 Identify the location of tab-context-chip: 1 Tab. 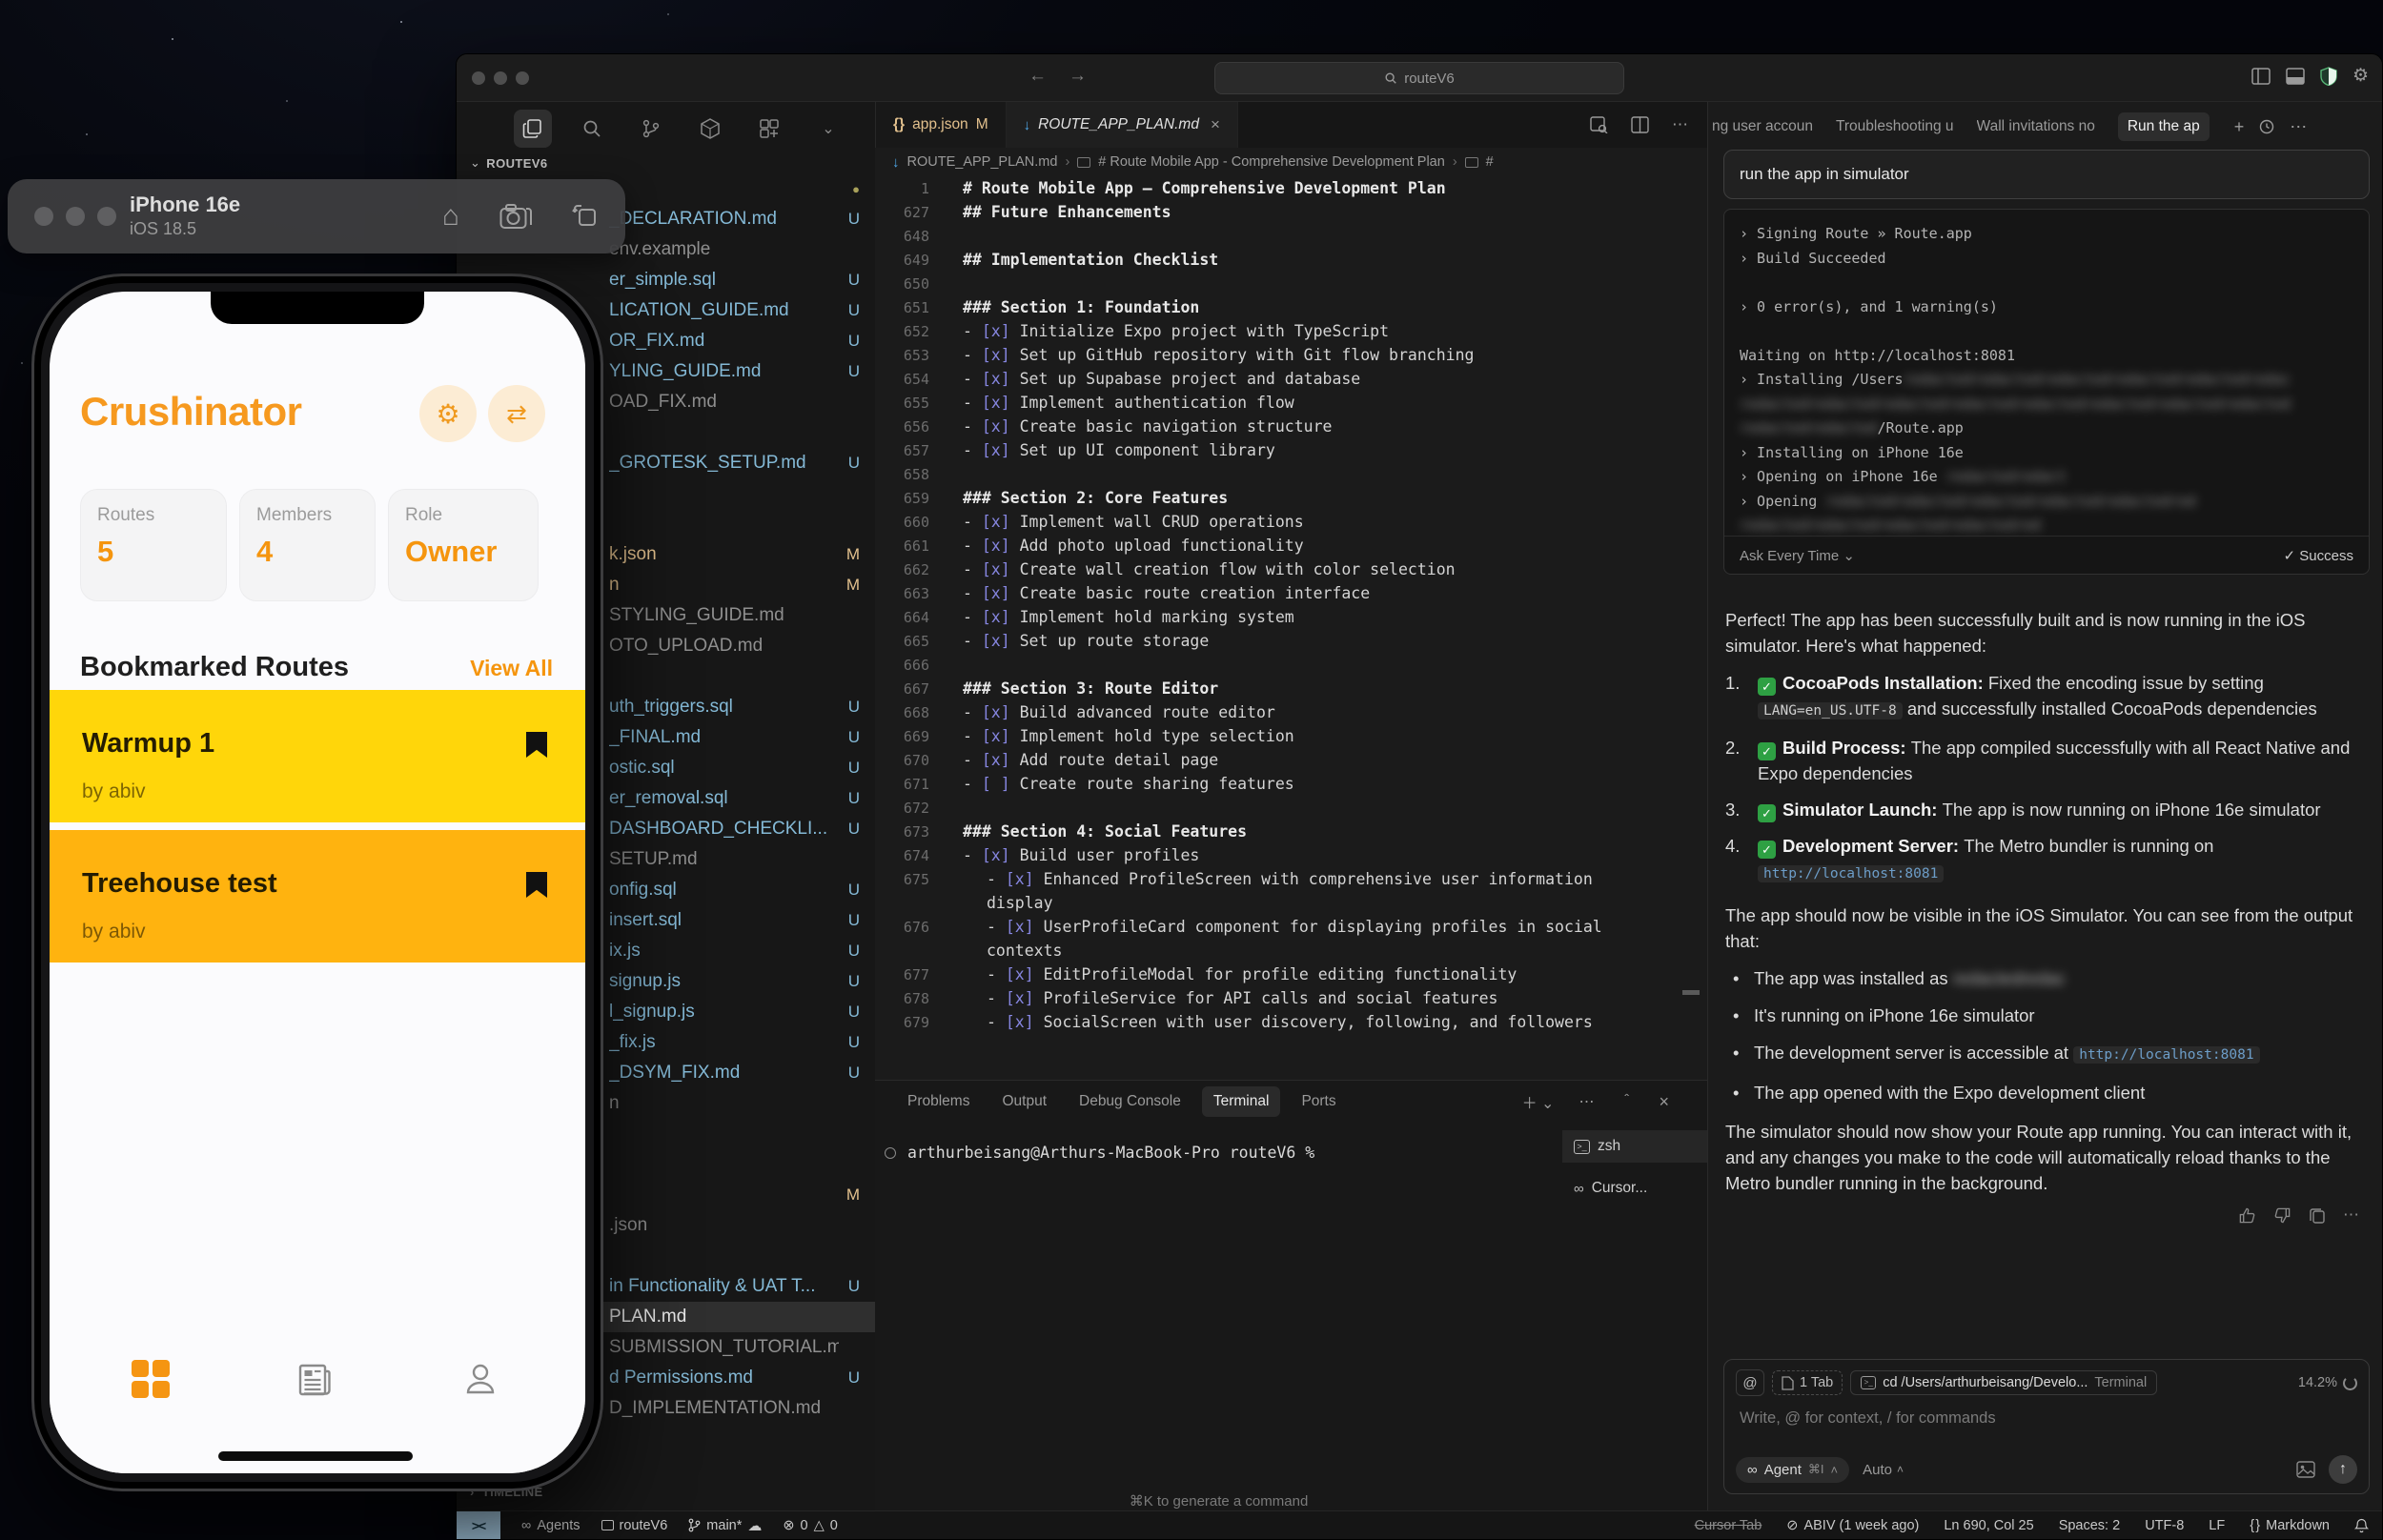
(1808, 1382).